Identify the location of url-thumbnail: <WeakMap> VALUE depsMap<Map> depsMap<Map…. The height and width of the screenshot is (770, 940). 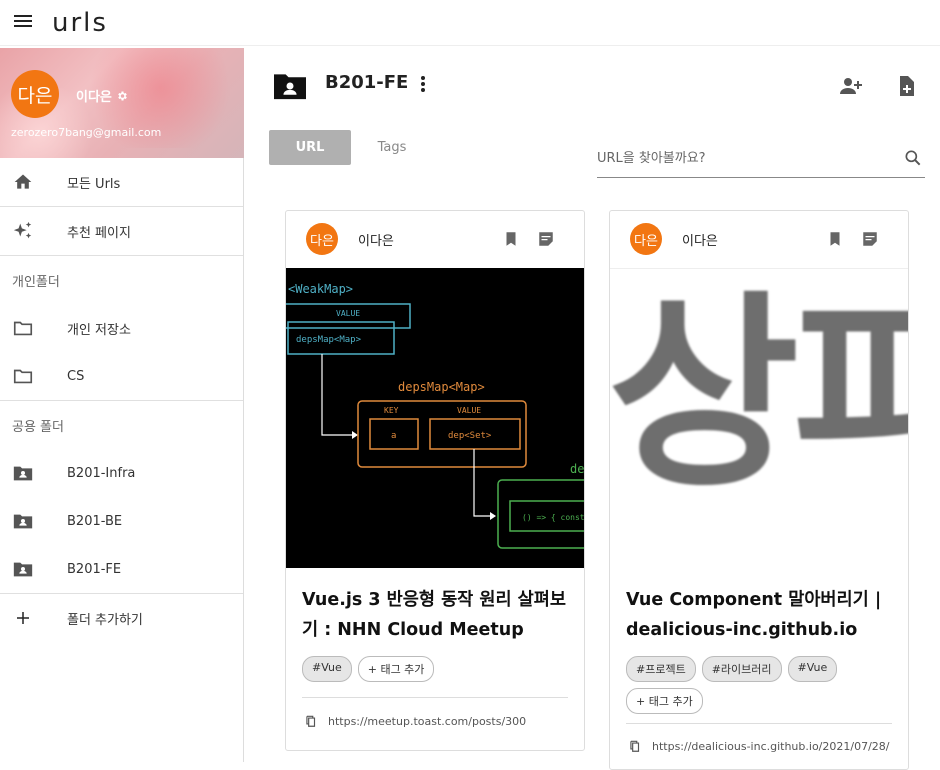
(435, 418).